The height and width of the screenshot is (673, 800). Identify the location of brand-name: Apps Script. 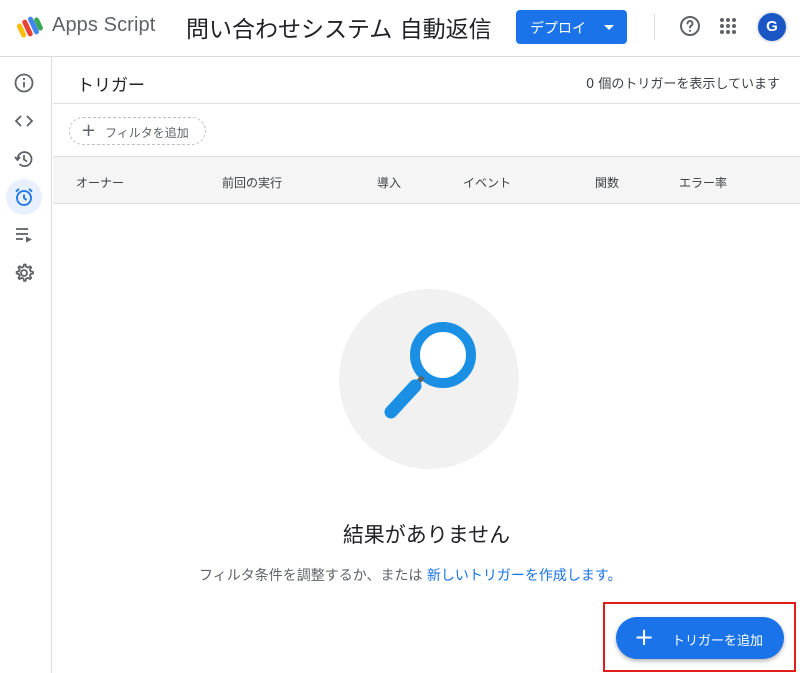
(104, 25).